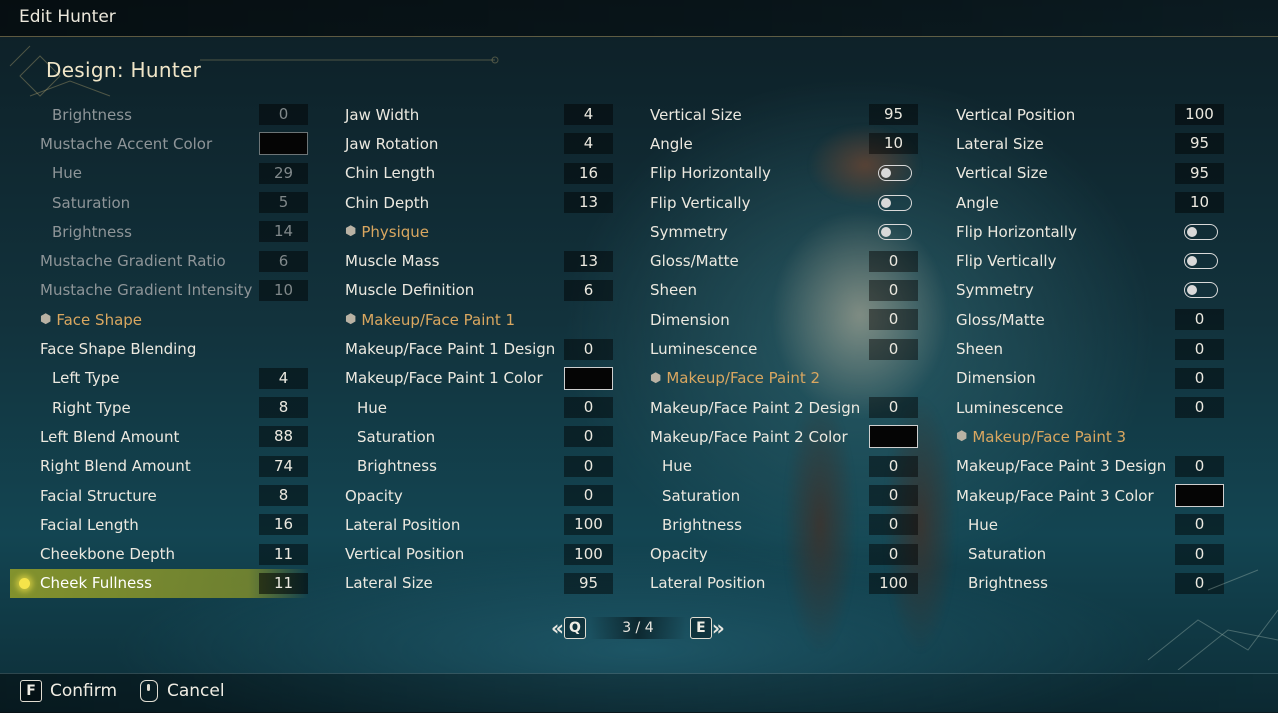 This screenshot has height=713, width=1278. Describe the element at coordinates (68, 691) in the screenshot. I see `confirm-button: F Confirm` at that location.